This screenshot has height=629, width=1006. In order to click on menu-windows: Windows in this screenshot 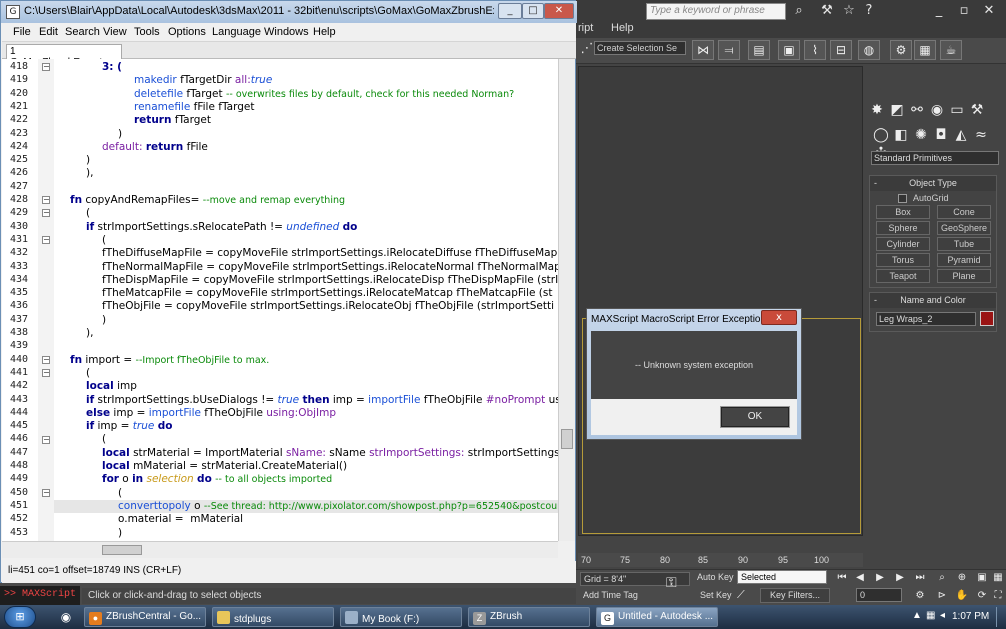, I will do `click(286, 32)`.